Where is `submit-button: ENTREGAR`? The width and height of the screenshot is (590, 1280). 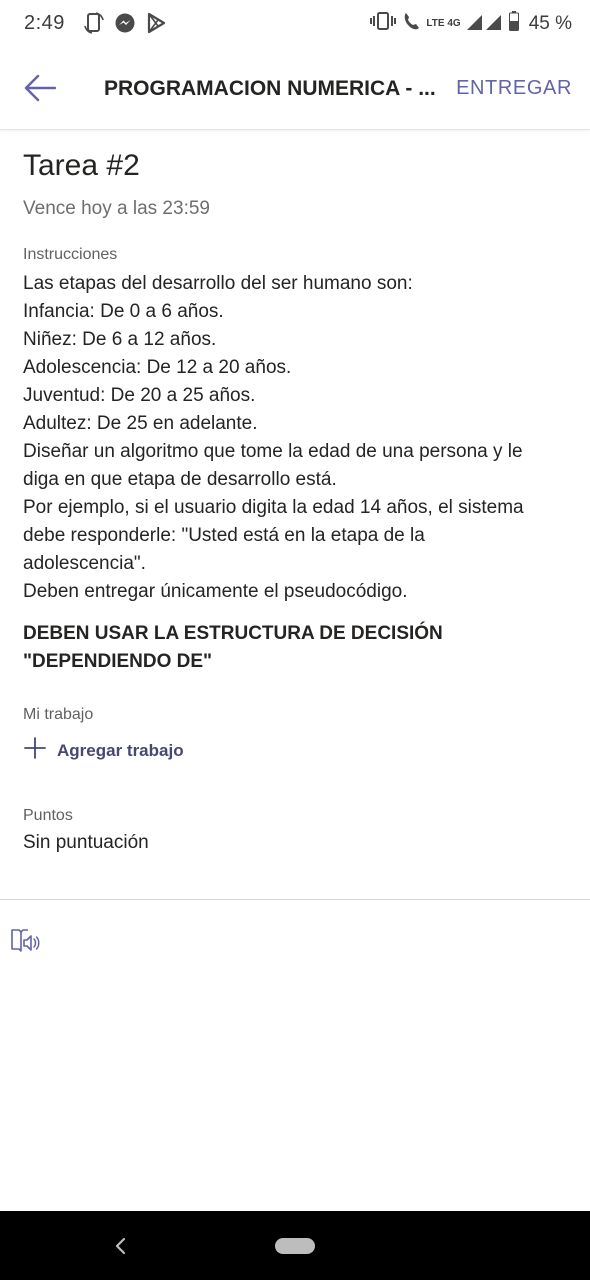
submit-button: ENTREGAR is located at coordinates (514, 88).